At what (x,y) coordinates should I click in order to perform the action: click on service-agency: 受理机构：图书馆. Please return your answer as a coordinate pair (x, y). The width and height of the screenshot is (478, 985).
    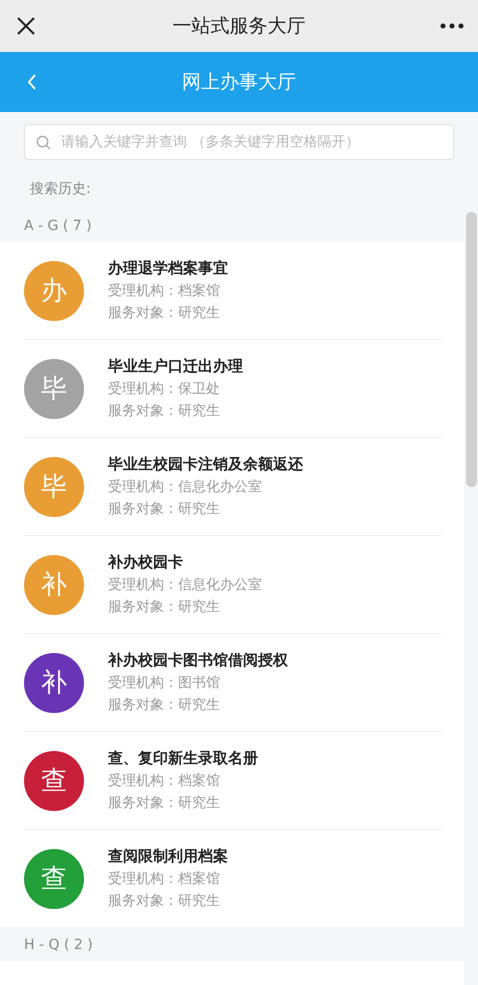
    Looking at the image, I should click on (164, 683).